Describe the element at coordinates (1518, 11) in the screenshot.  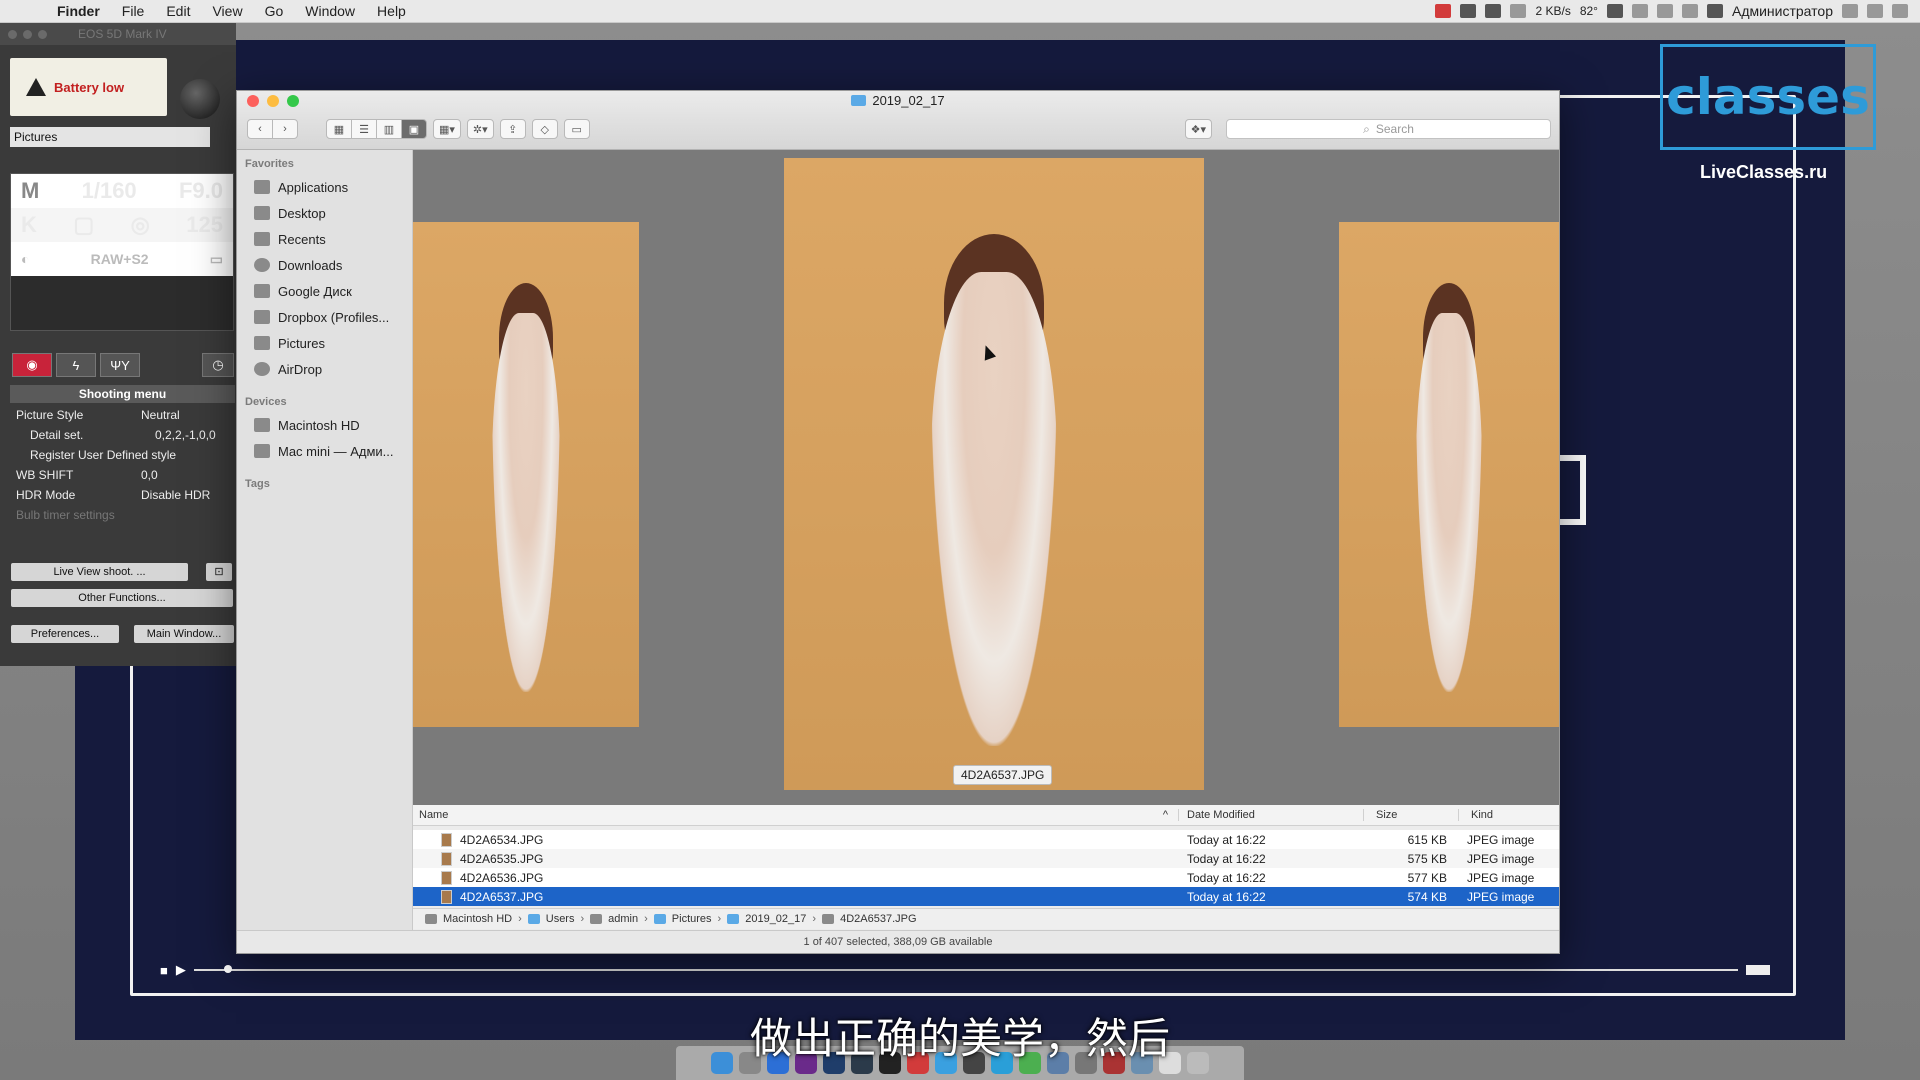
I see `memory-icon` at that location.